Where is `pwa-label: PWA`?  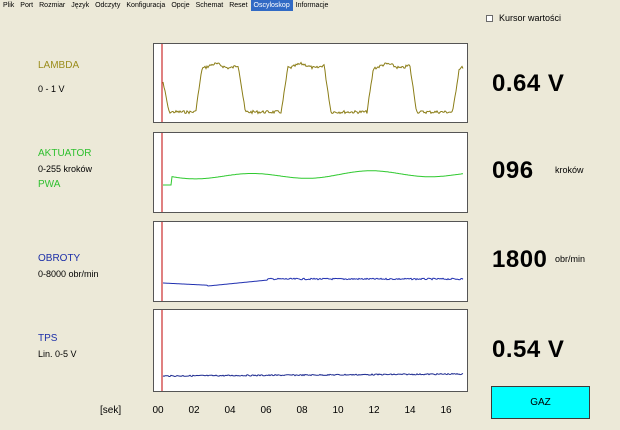
pwa-label: PWA is located at coordinates (49, 184).